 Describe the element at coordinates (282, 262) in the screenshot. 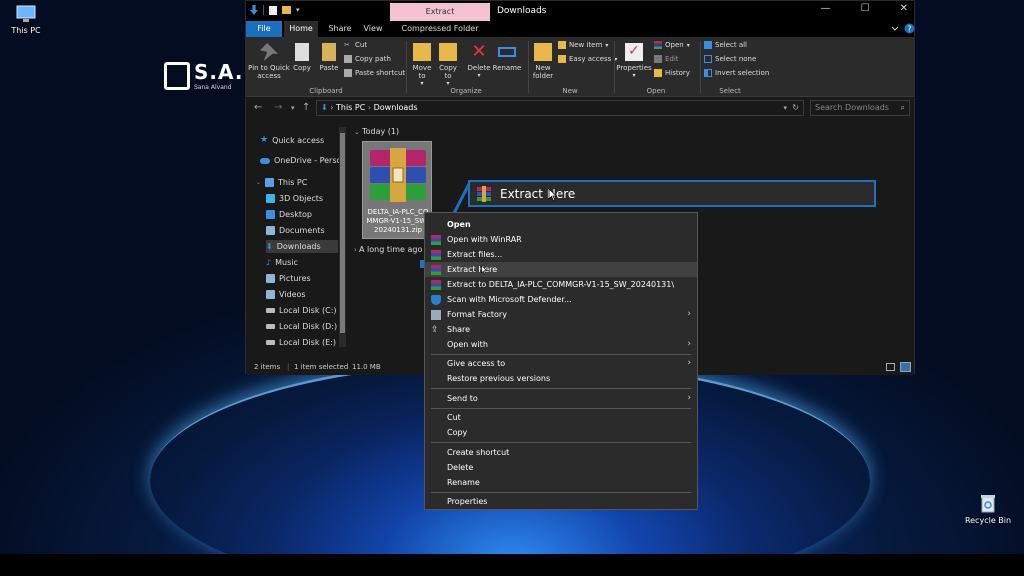

I see `nav-item-music: ♪ Music` at that location.